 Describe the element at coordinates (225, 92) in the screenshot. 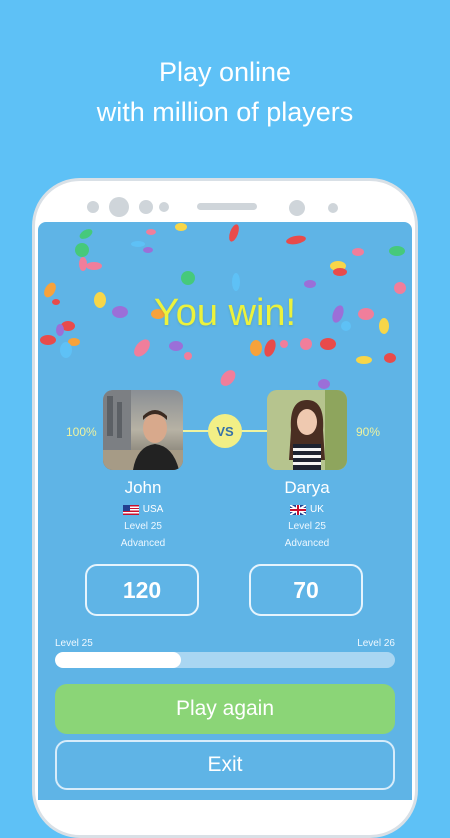

I see `headline: Play online with million of players` at that location.